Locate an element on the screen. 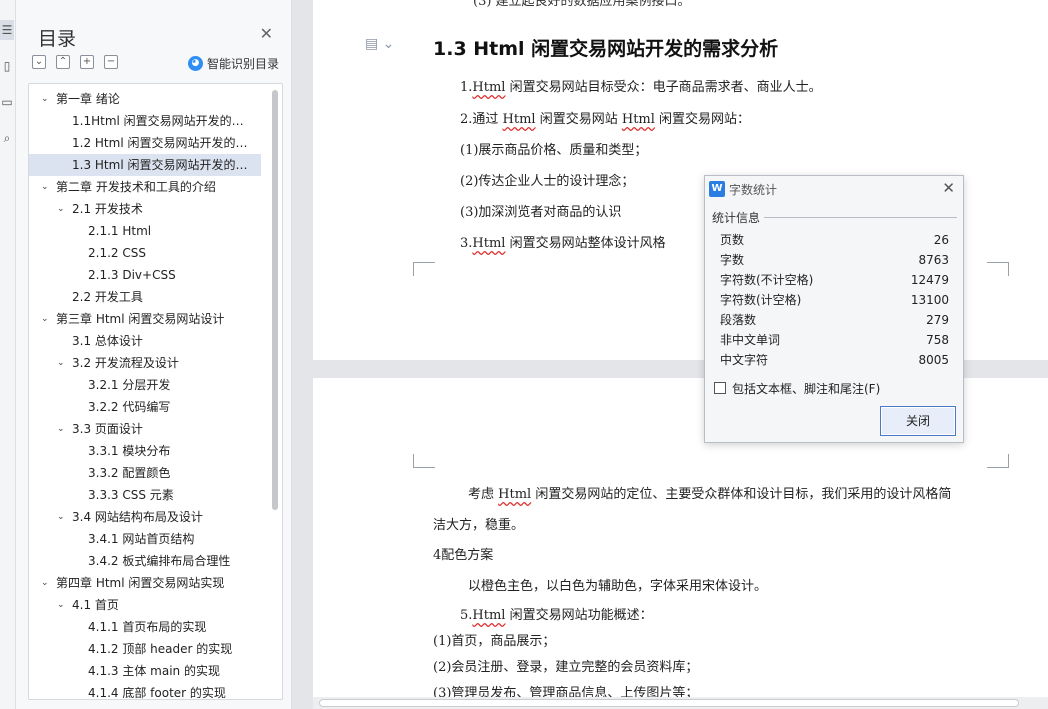  horizontal-scrollbar is located at coordinates (680, 703).